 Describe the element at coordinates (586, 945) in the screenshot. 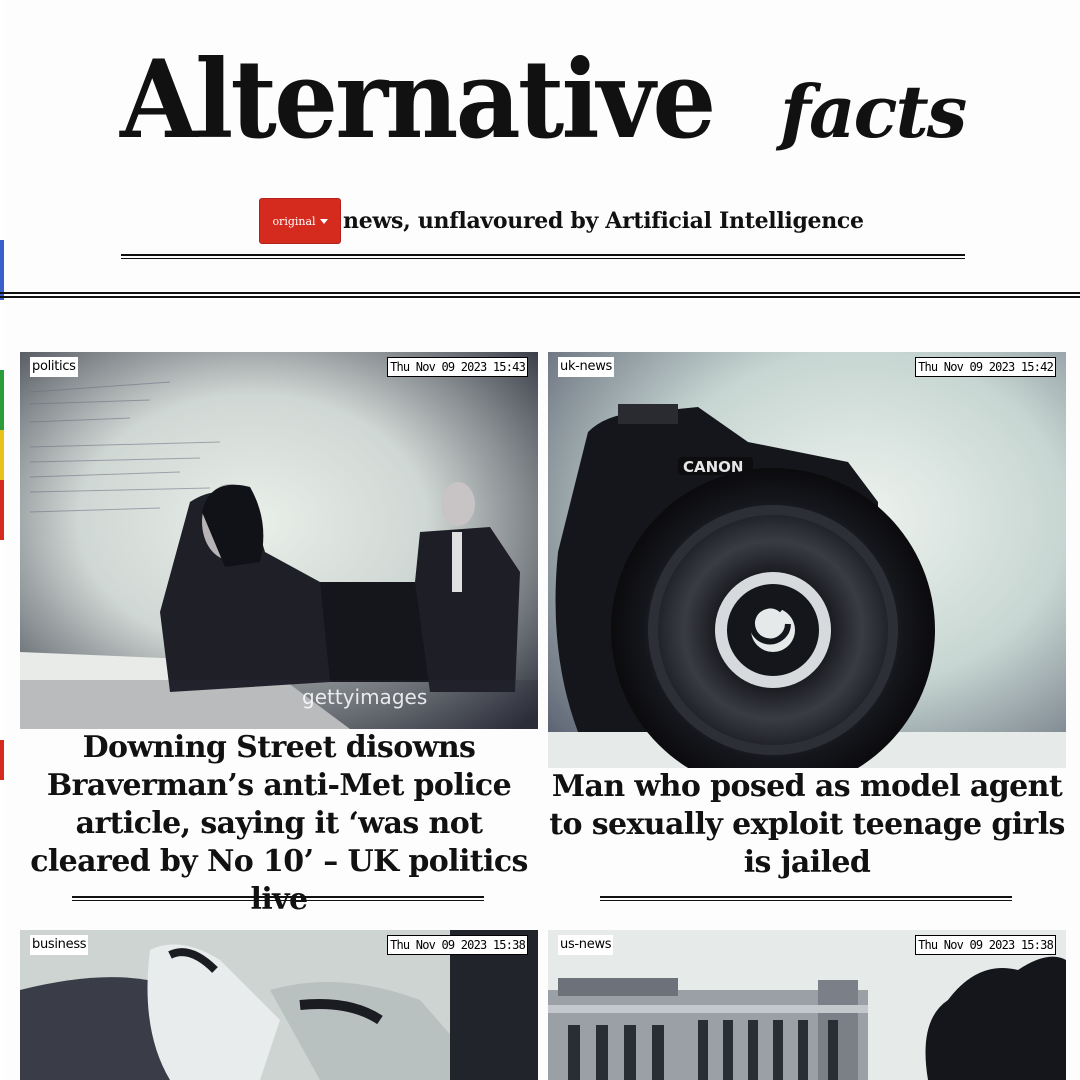

I see `category-tag: us-news` at that location.